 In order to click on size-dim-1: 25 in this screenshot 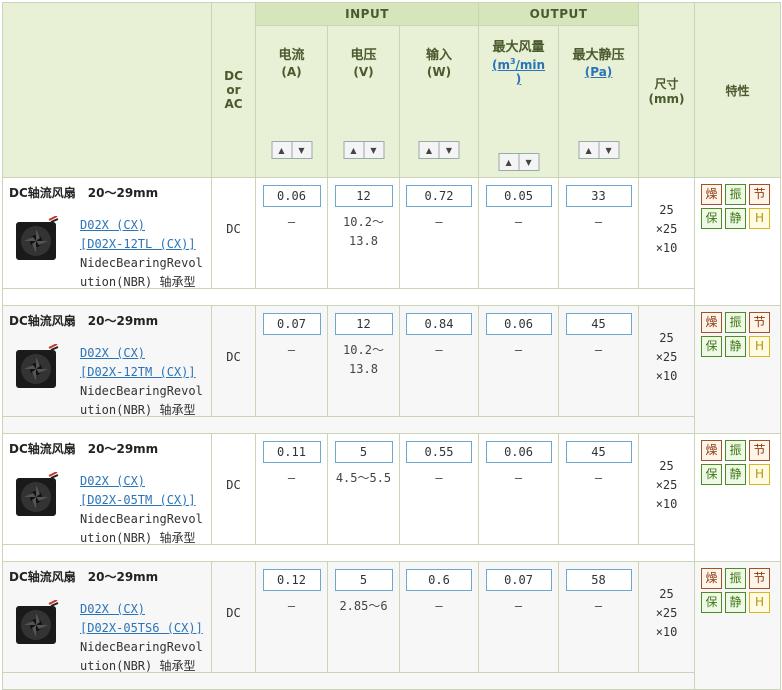, I will do `click(666, 338)`.